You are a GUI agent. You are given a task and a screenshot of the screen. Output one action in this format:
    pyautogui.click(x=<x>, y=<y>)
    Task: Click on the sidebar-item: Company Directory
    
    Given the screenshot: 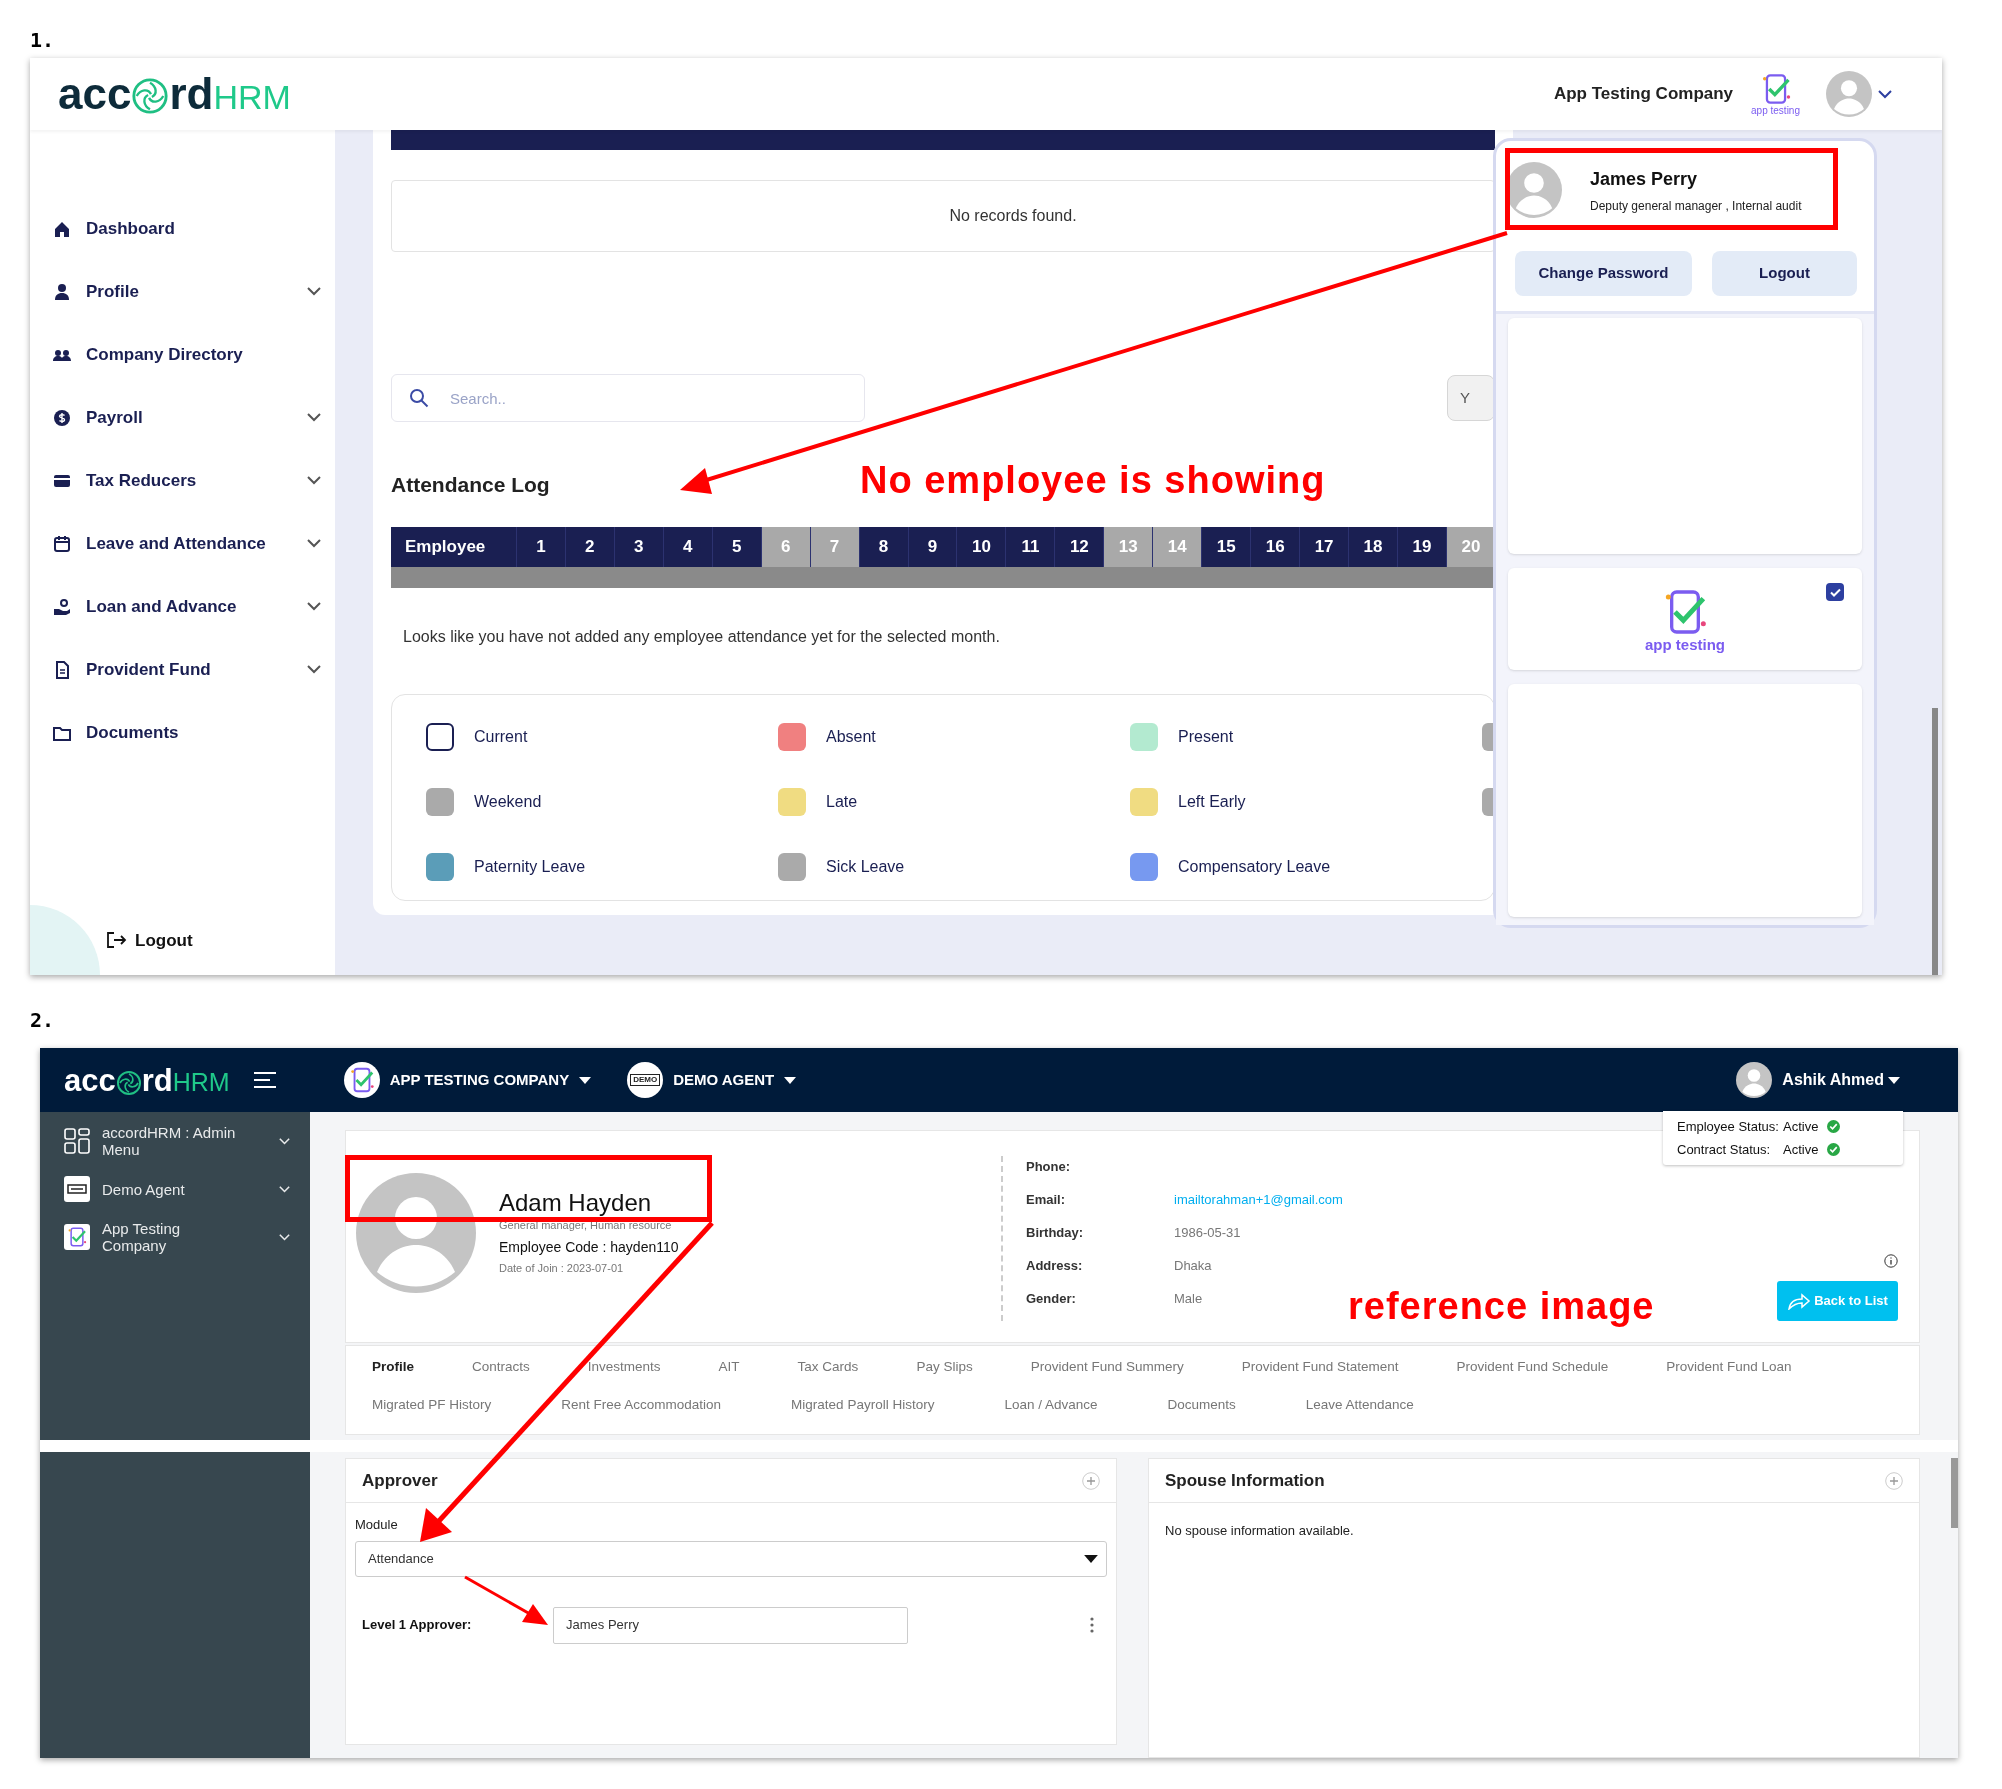 What is the action you would take?
    pyautogui.click(x=186, y=354)
    